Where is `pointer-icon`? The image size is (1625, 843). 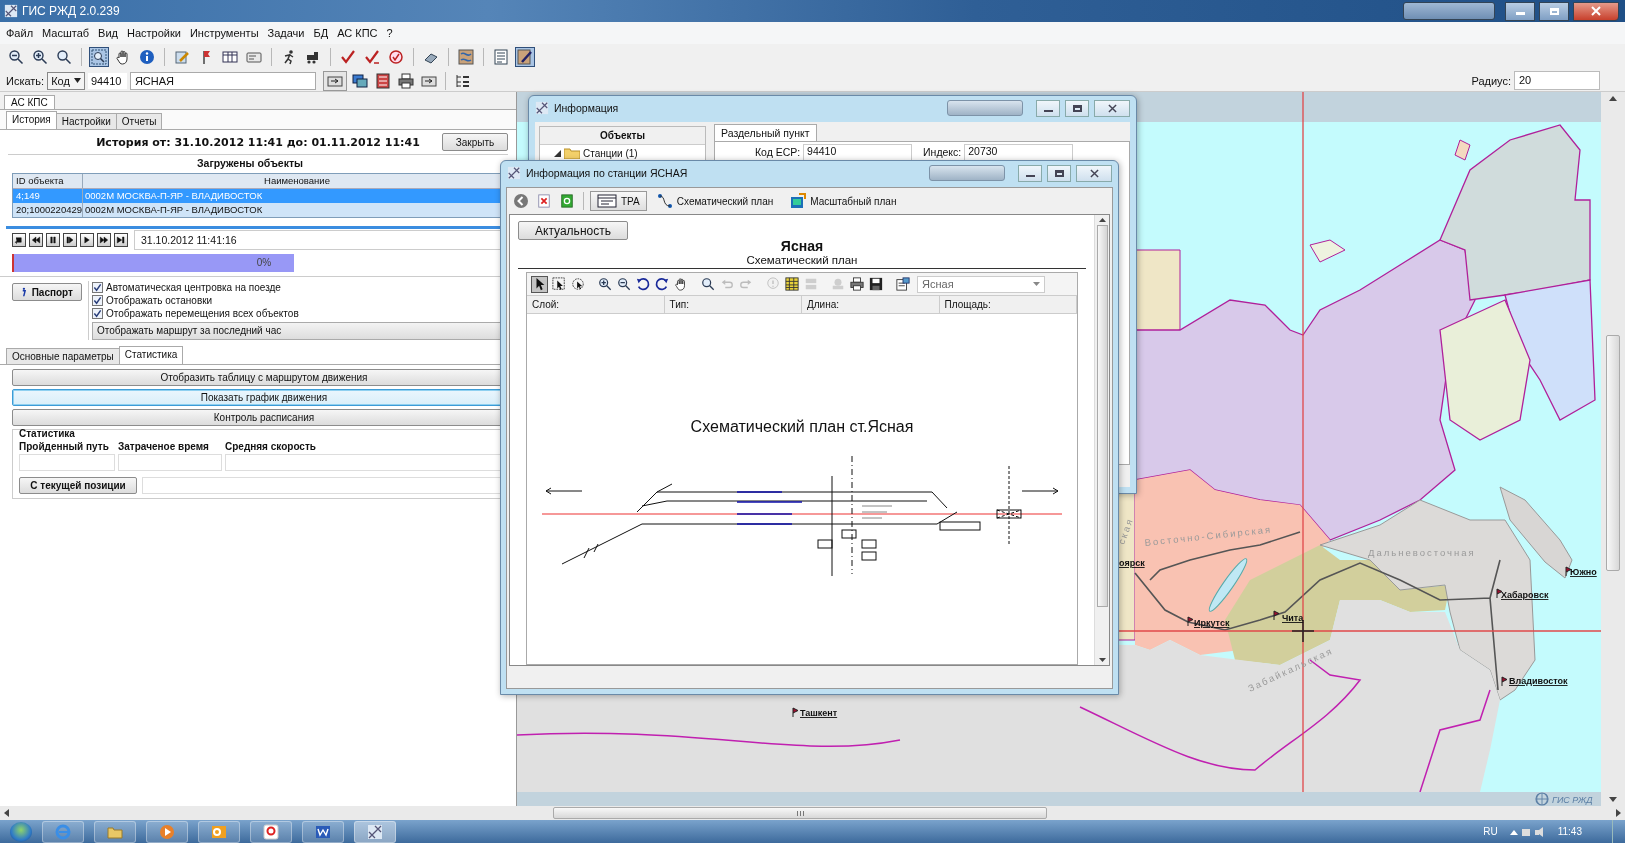
pointer-icon is located at coordinates (539, 284).